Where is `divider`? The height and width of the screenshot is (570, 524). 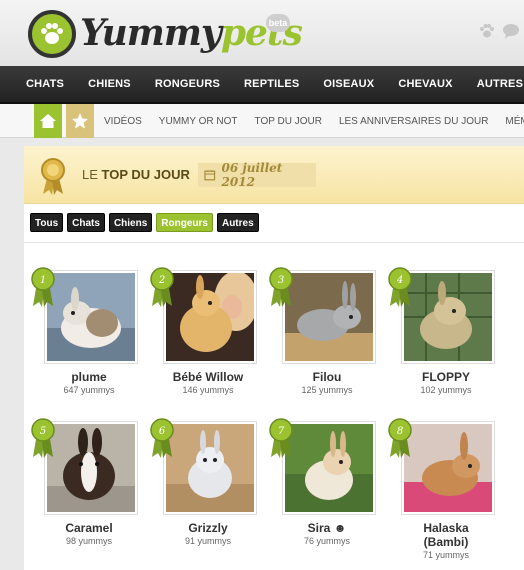
divider is located at coordinates (274, 242).